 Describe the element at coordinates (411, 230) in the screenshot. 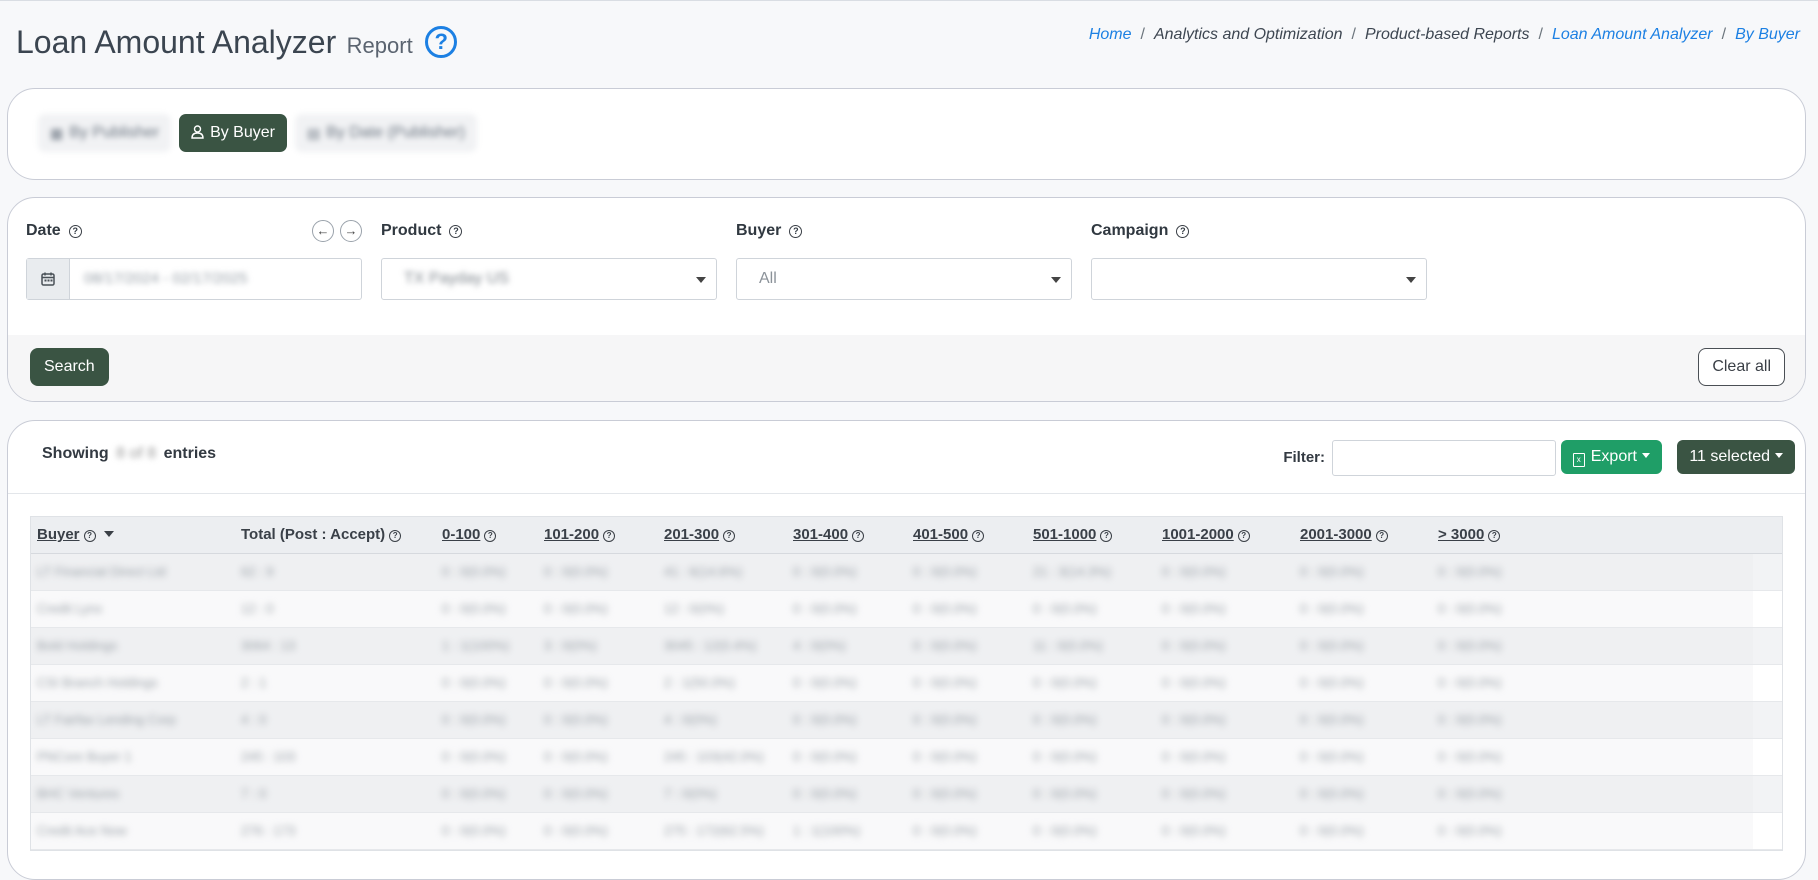

I see `product-label-text: Product` at that location.